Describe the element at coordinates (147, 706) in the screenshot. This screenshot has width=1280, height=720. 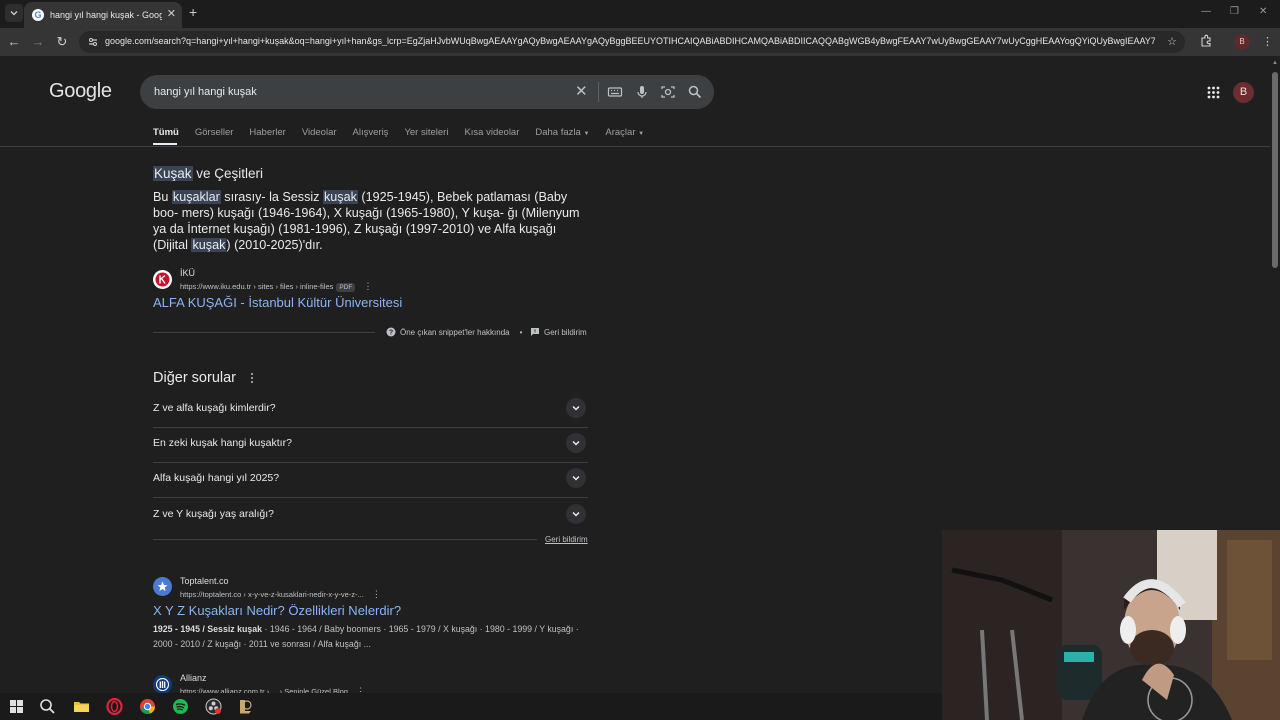
I see `chrome-icon` at that location.